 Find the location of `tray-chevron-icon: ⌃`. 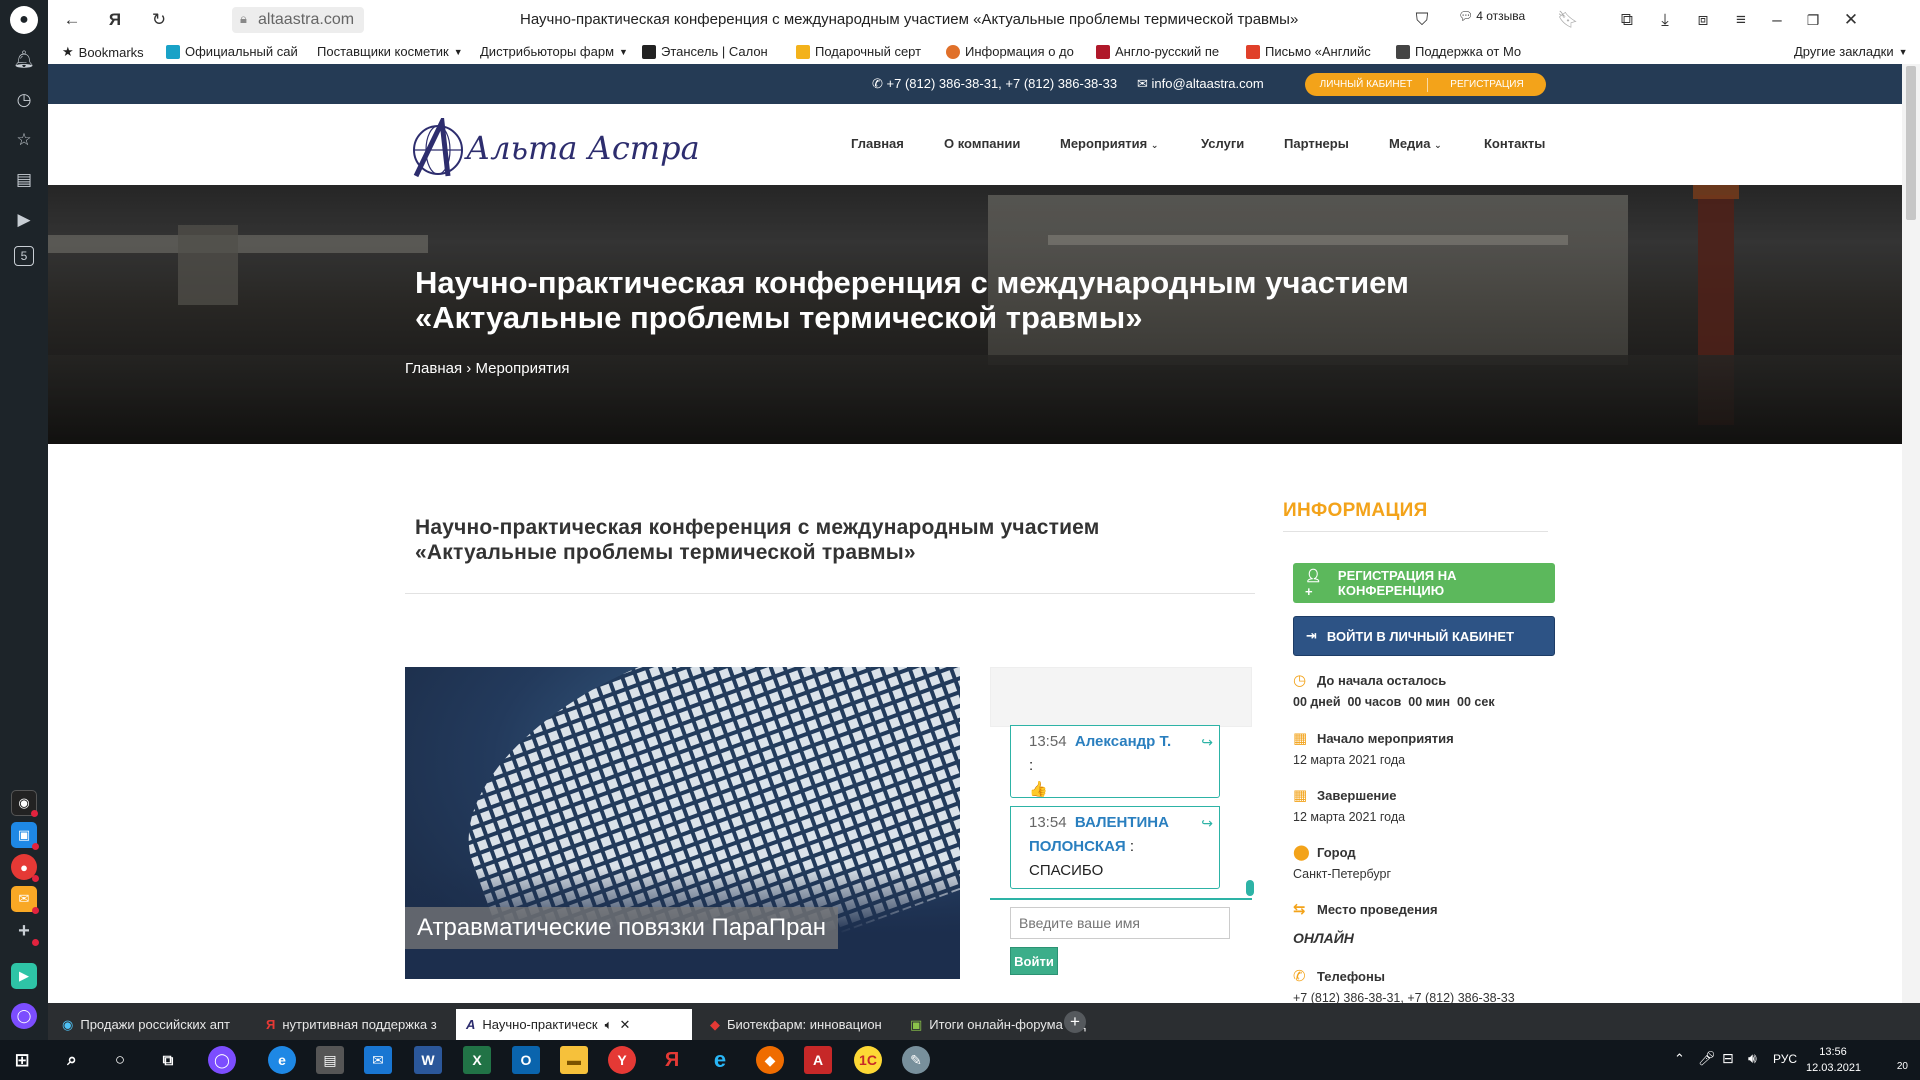

tray-chevron-icon: ⌃ is located at coordinates (1679, 1059).